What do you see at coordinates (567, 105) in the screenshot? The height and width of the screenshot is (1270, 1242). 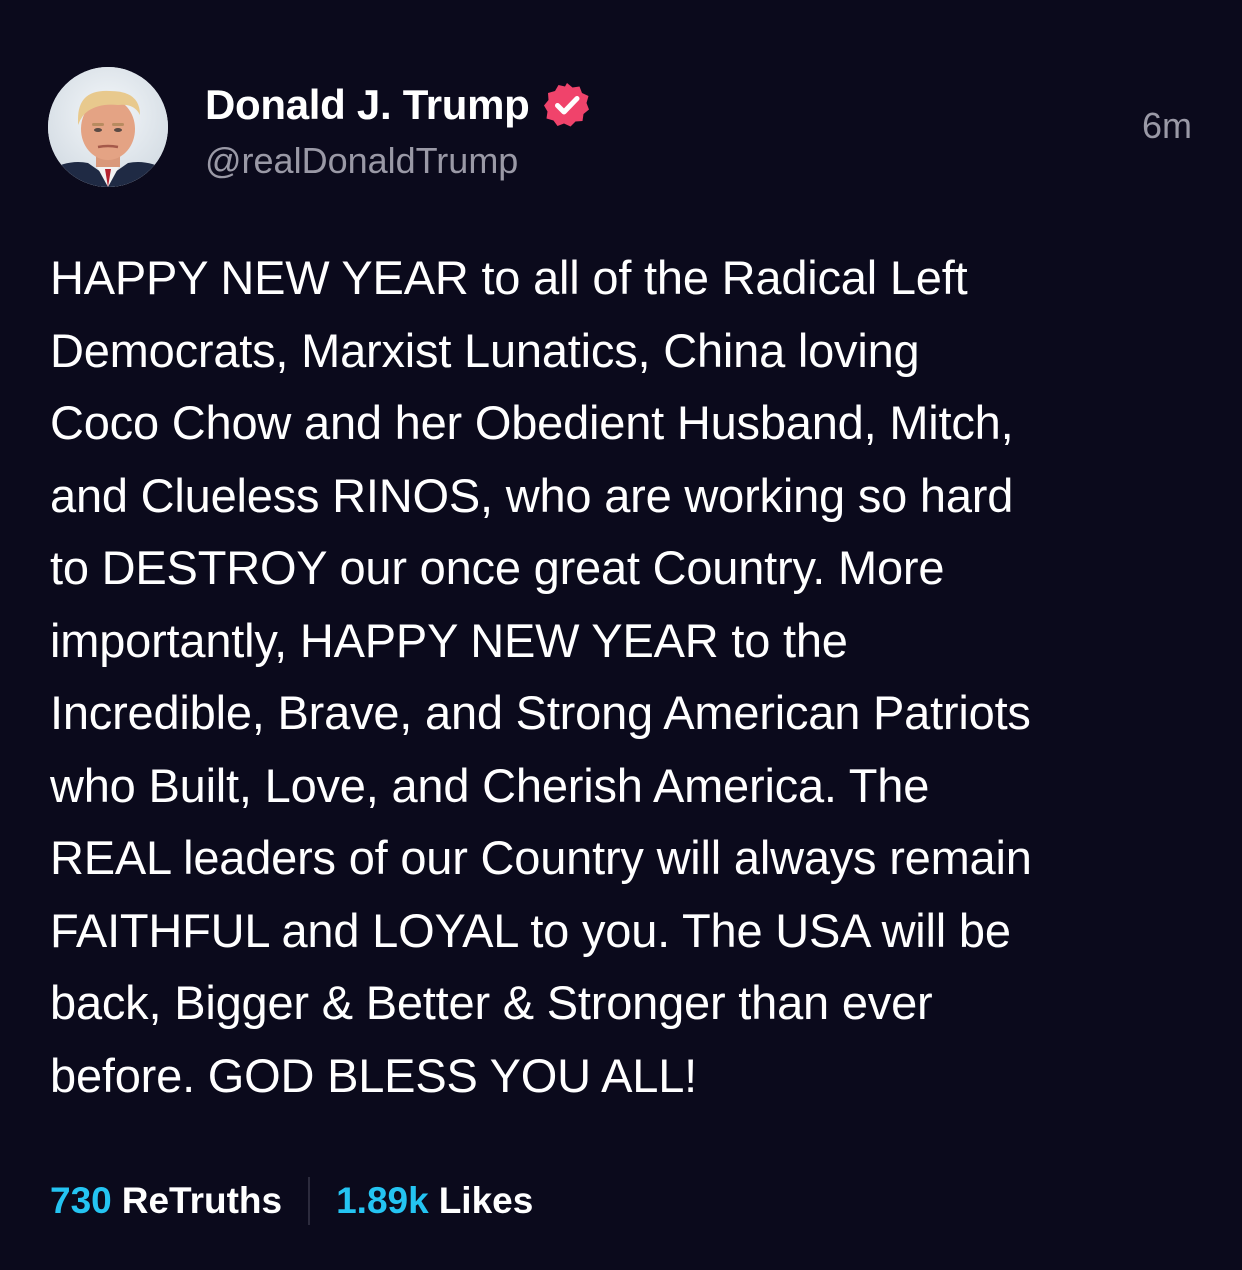 I see `verified-badge-icon` at bounding box center [567, 105].